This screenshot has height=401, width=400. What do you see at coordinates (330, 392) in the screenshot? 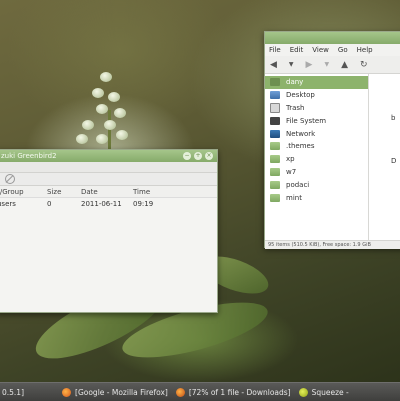
I see `taskbar-item-label: Squeeze -` at bounding box center [330, 392].